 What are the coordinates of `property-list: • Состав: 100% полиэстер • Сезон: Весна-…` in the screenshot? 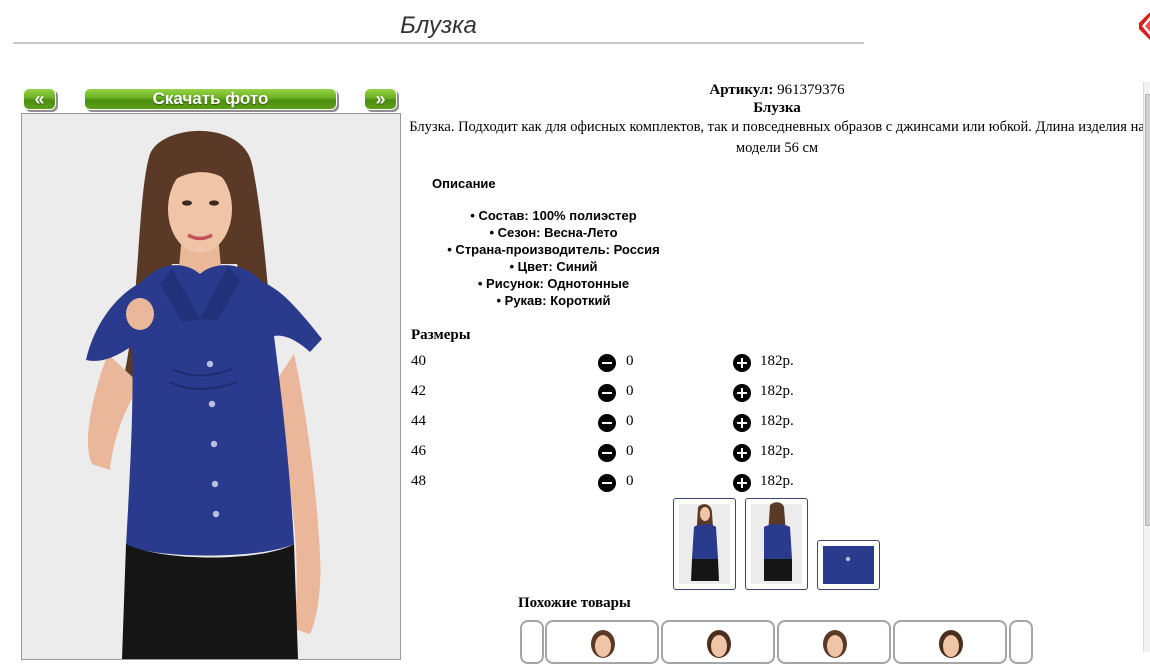 It's located at (553, 258).